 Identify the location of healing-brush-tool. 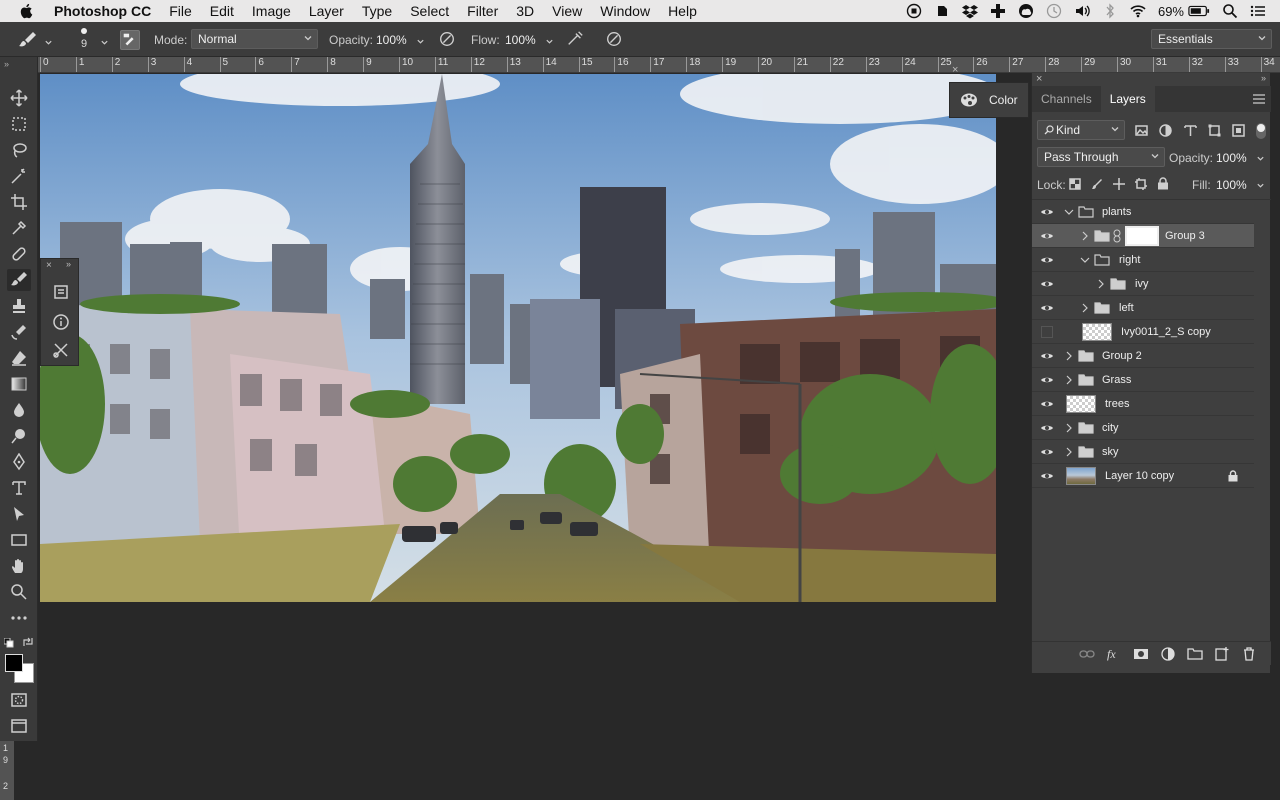
(19, 254).